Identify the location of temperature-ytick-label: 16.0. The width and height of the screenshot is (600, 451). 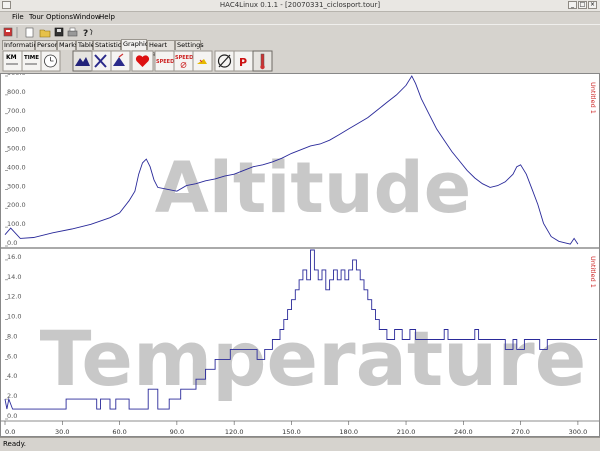
(14, 257).